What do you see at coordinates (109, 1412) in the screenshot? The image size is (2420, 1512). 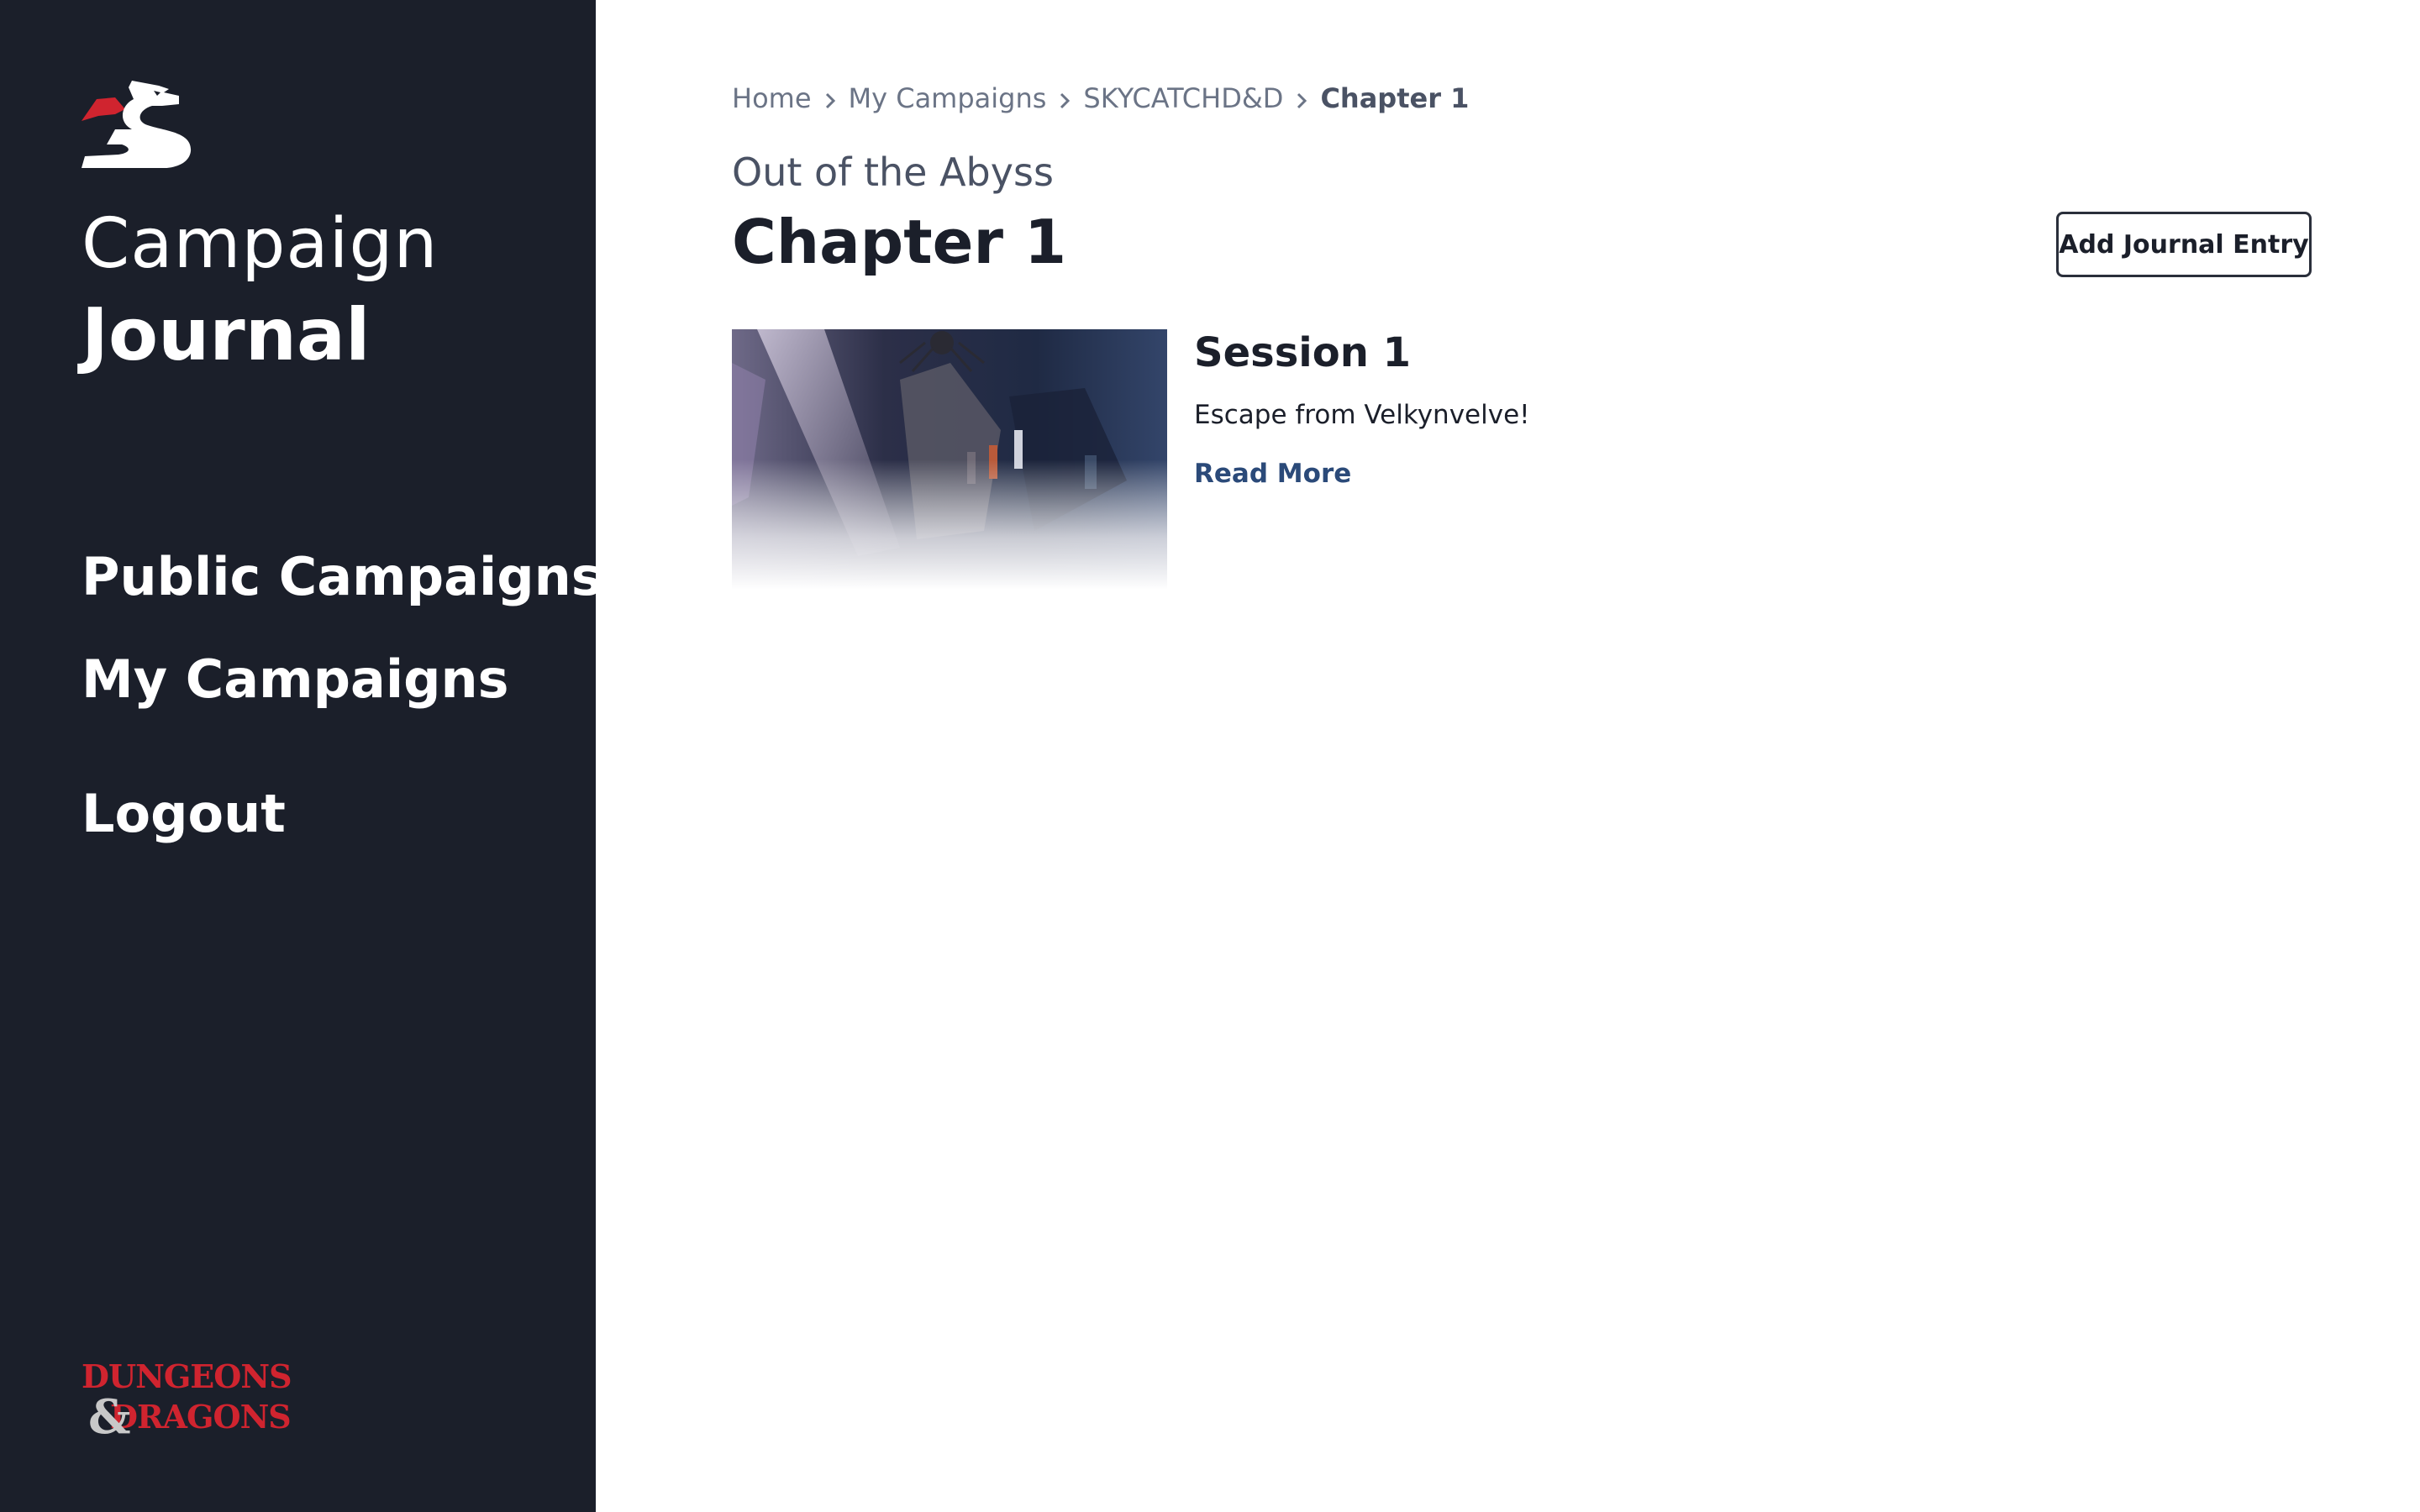 I see `dd-logo-ampersand: &` at bounding box center [109, 1412].